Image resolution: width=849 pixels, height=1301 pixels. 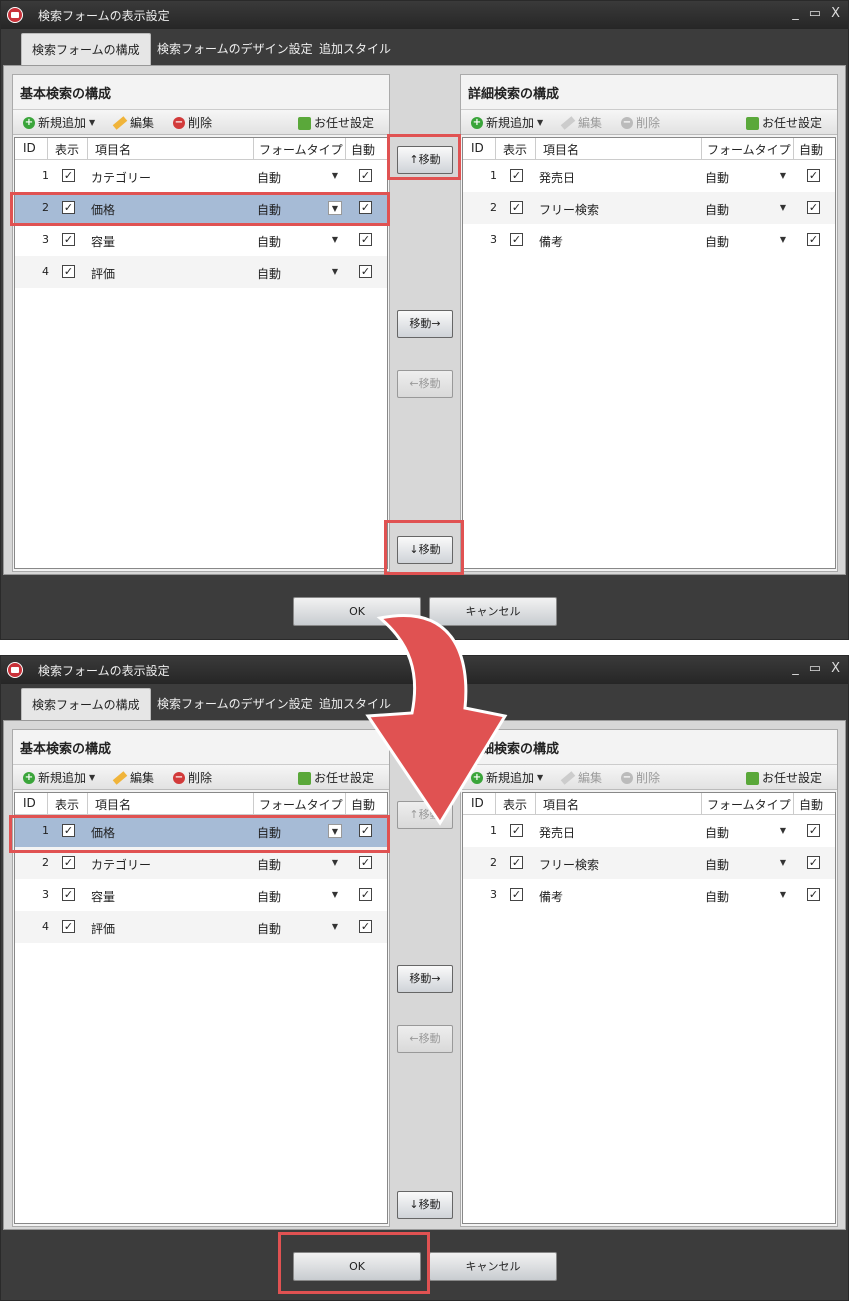 What do you see at coordinates (424, 15) in the screenshot?
I see `title-bar: 検索フォームの表示設定 _ ▭ X` at bounding box center [424, 15].